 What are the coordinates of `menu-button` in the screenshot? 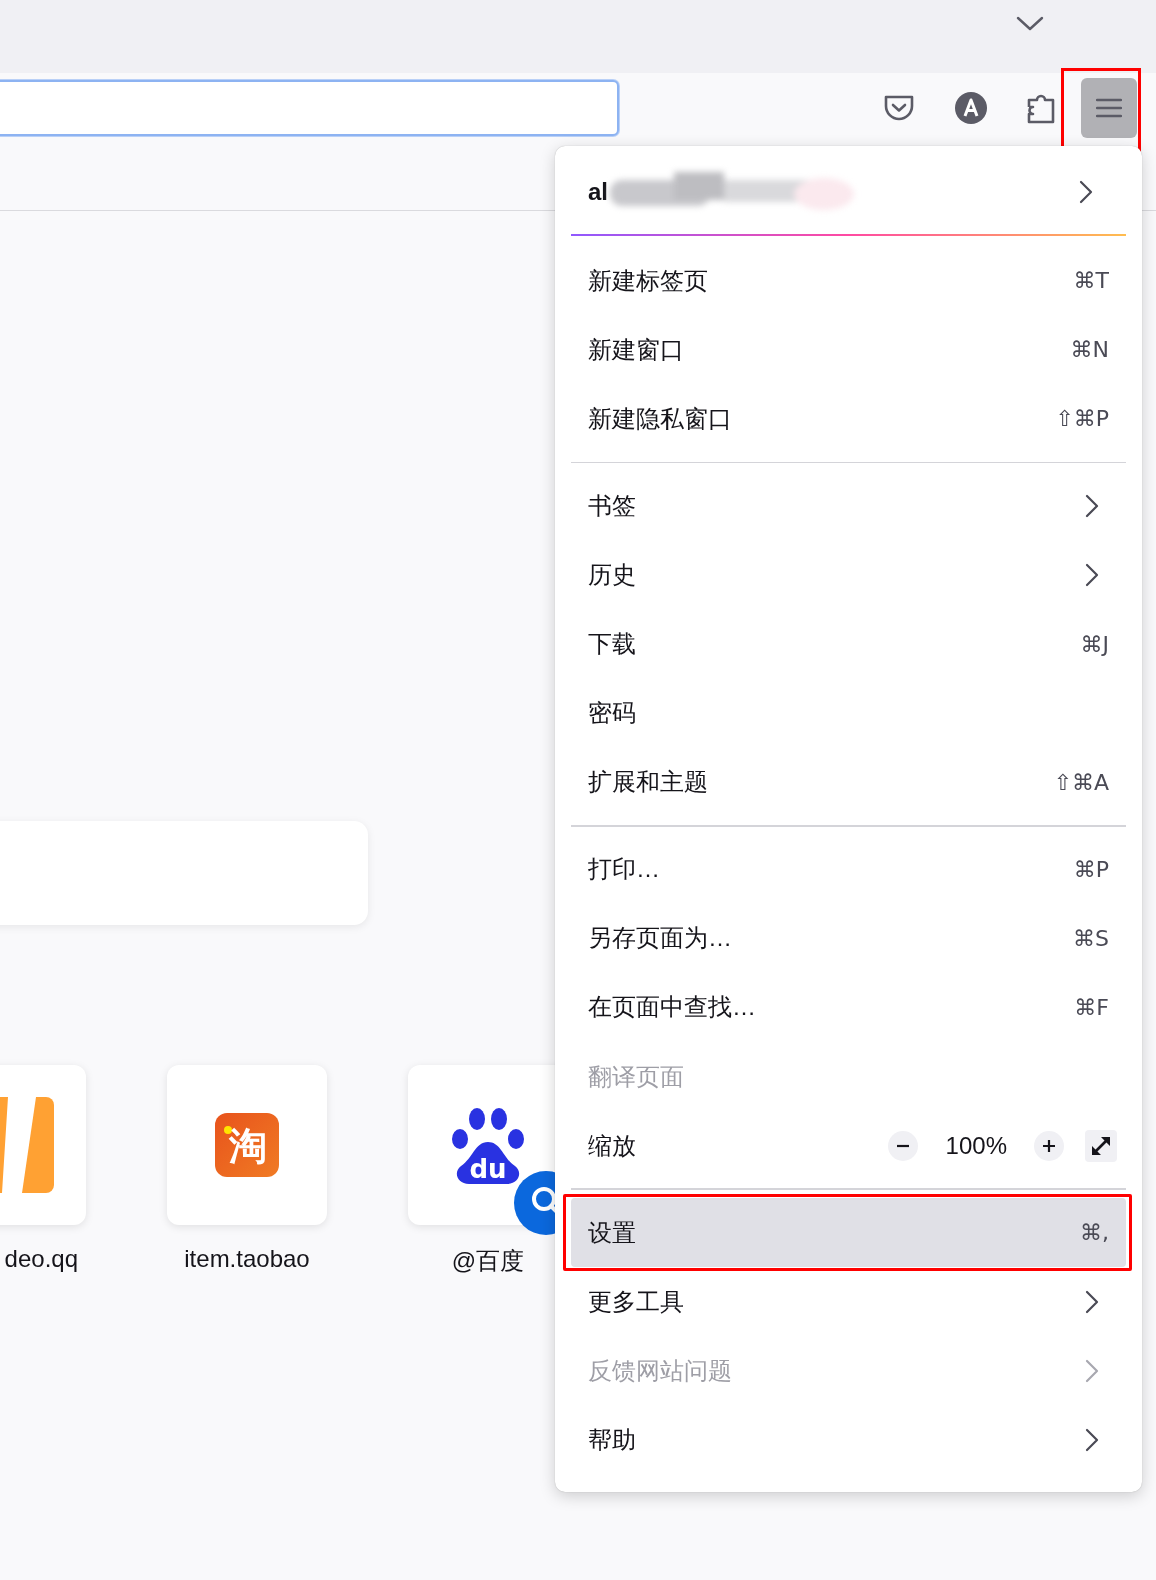 It's located at (1109, 108).